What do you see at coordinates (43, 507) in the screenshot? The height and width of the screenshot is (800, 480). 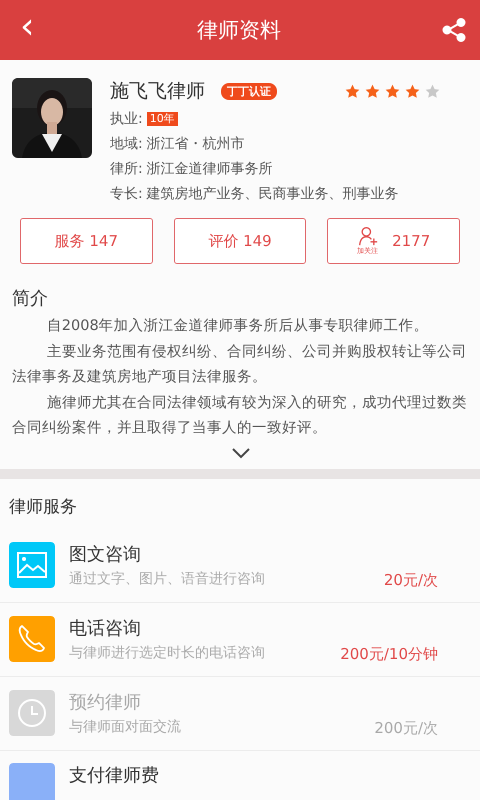 I see `section-title: 律师服务` at bounding box center [43, 507].